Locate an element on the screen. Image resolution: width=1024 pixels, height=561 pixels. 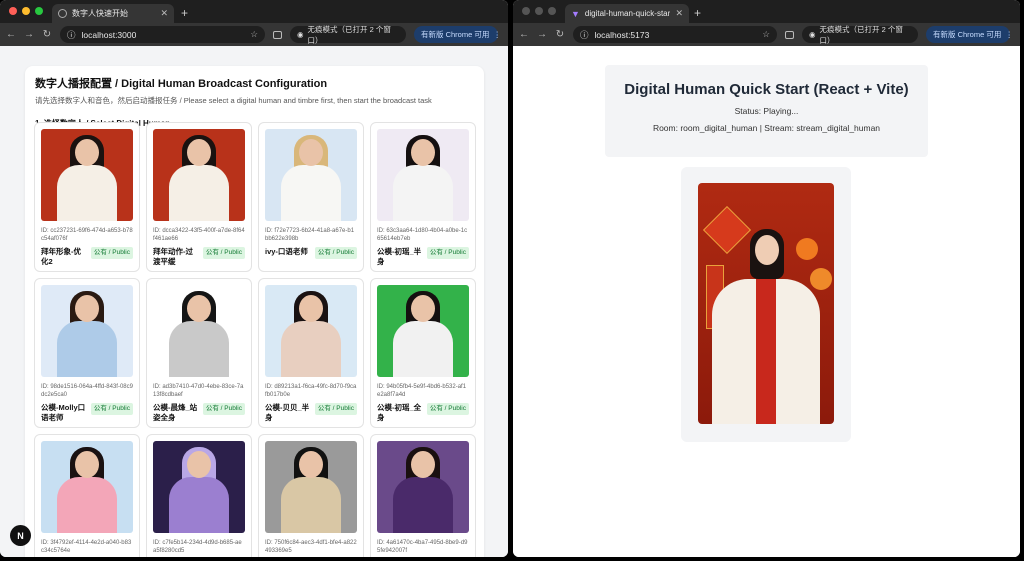
address-bar: ⓘ localhost:5173 ☆ is located at coordinates (675, 34).